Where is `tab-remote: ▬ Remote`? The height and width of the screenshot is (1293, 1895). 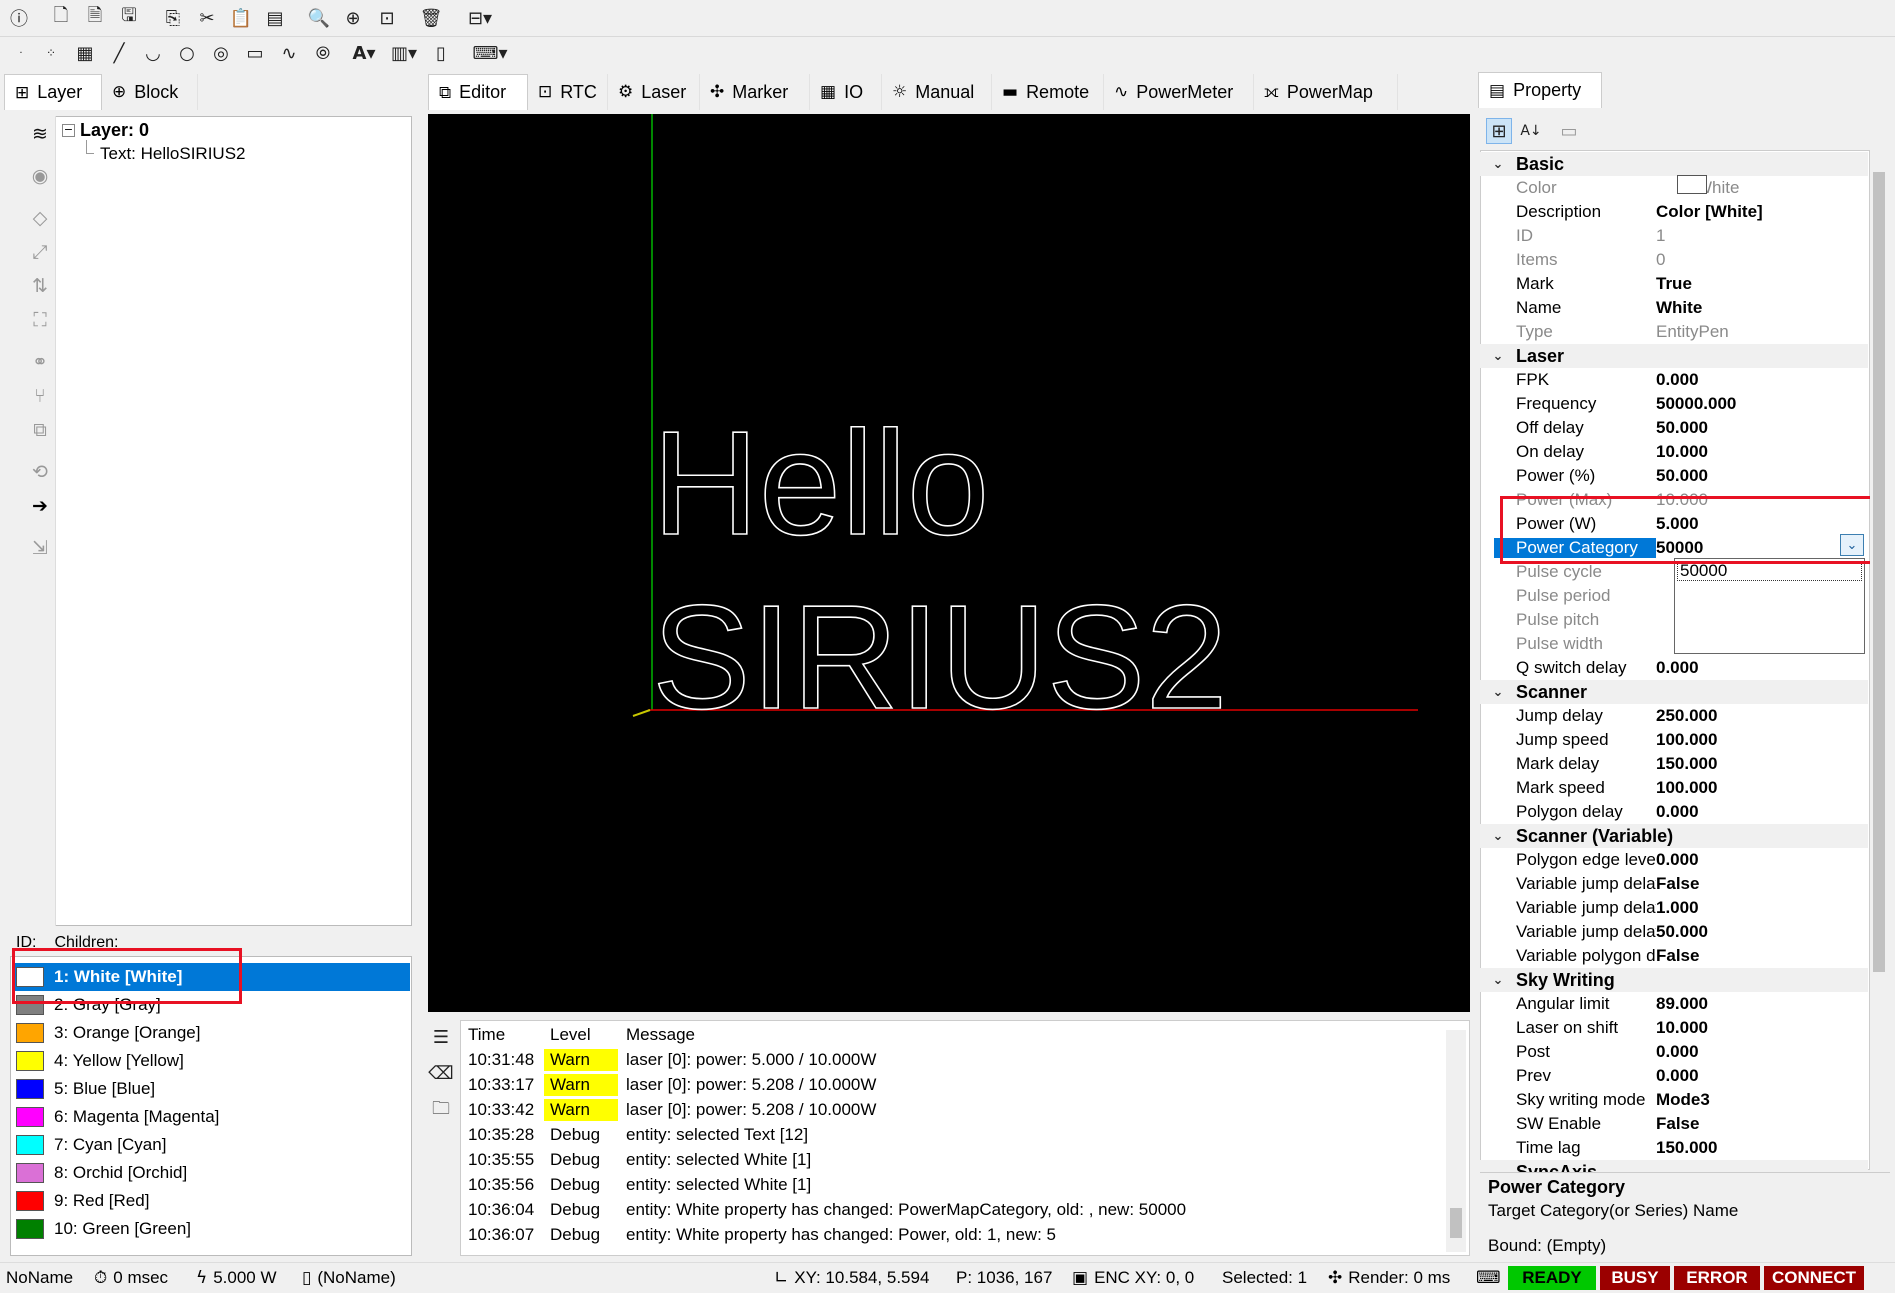 tab-remote: ▬ Remote is located at coordinates (1048, 92).